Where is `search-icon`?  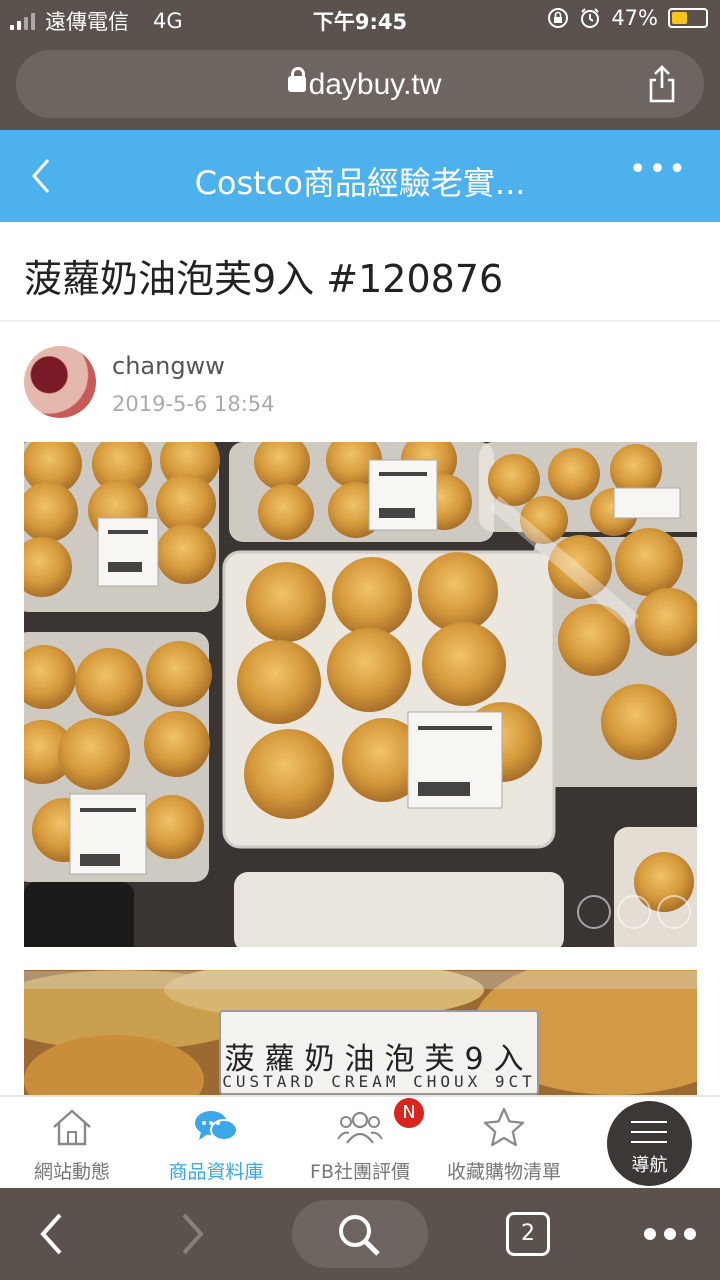 search-icon is located at coordinates (359, 1235).